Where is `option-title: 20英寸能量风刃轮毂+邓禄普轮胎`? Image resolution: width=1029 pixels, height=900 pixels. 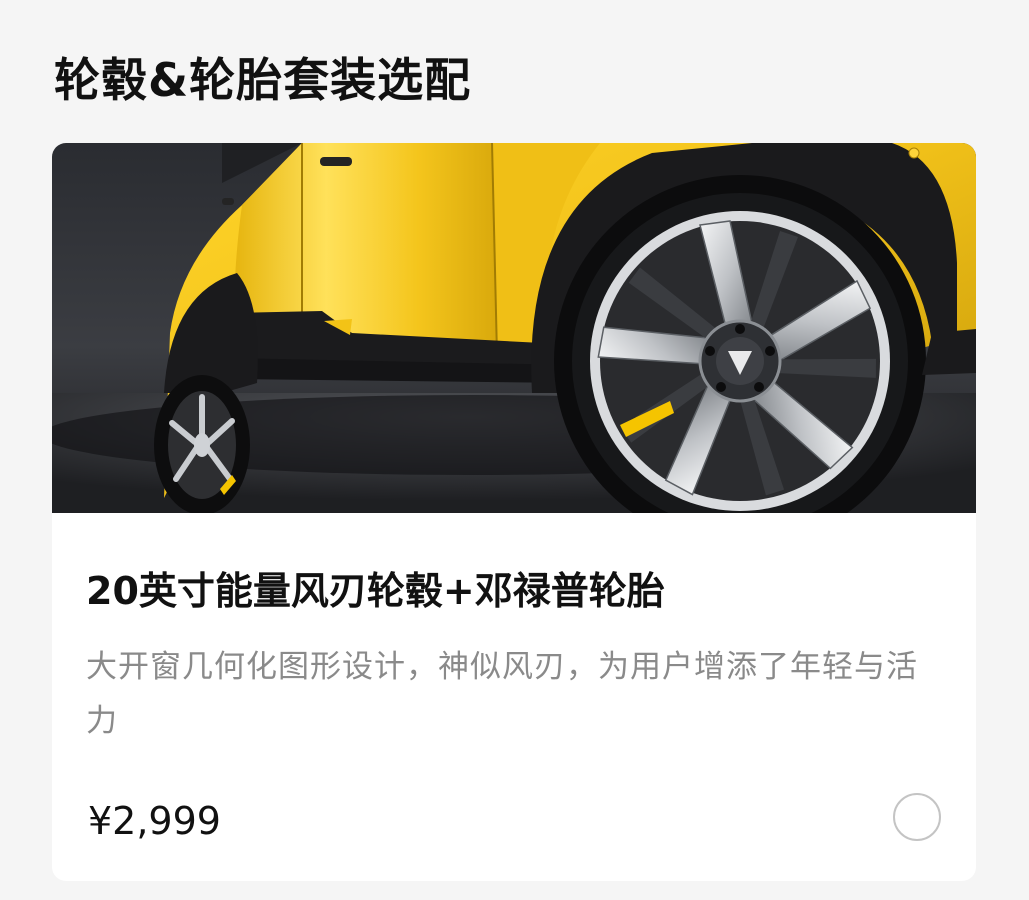
option-title: 20英寸能量风刃轮毂+邓禄普轮胎 is located at coordinates (375, 591).